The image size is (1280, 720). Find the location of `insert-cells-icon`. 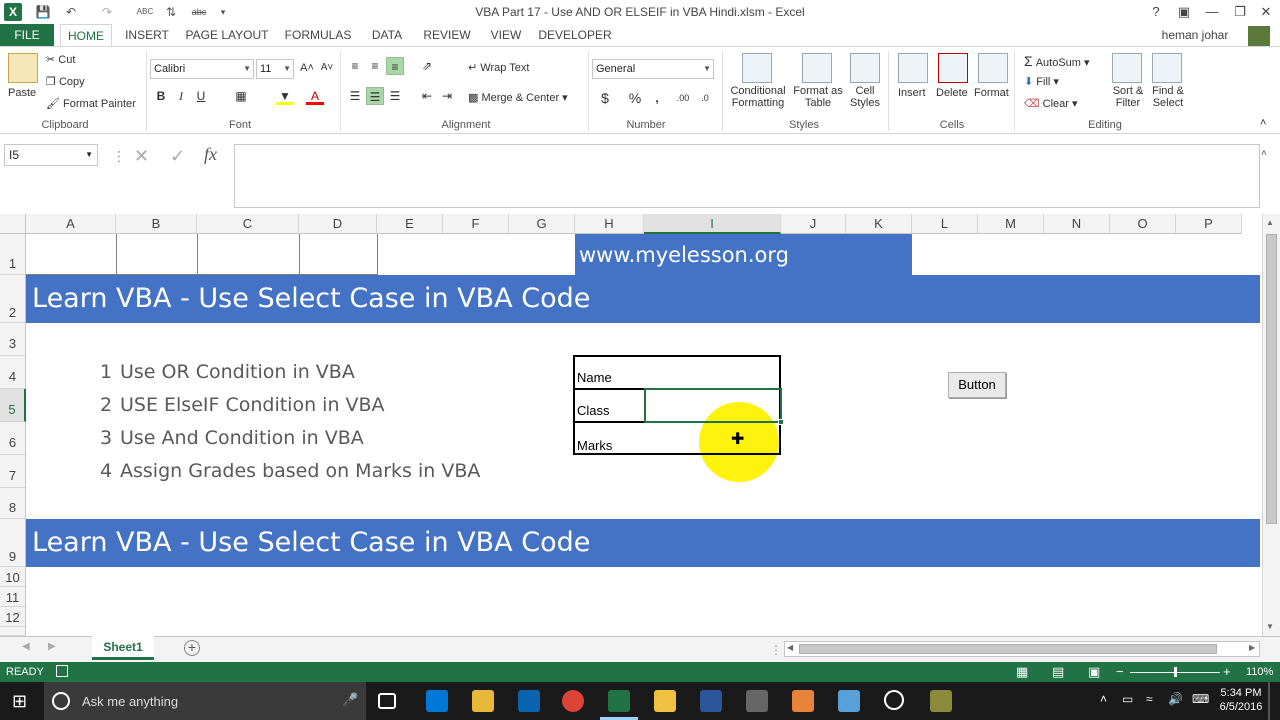

insert-cells-icon is located at coordinates (913, 68).